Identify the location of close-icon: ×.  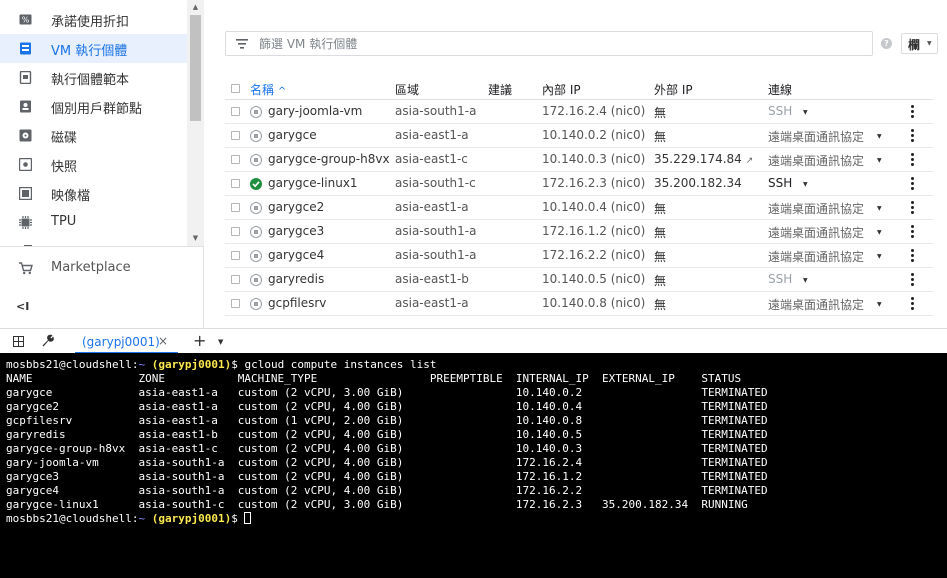
(163, 341).